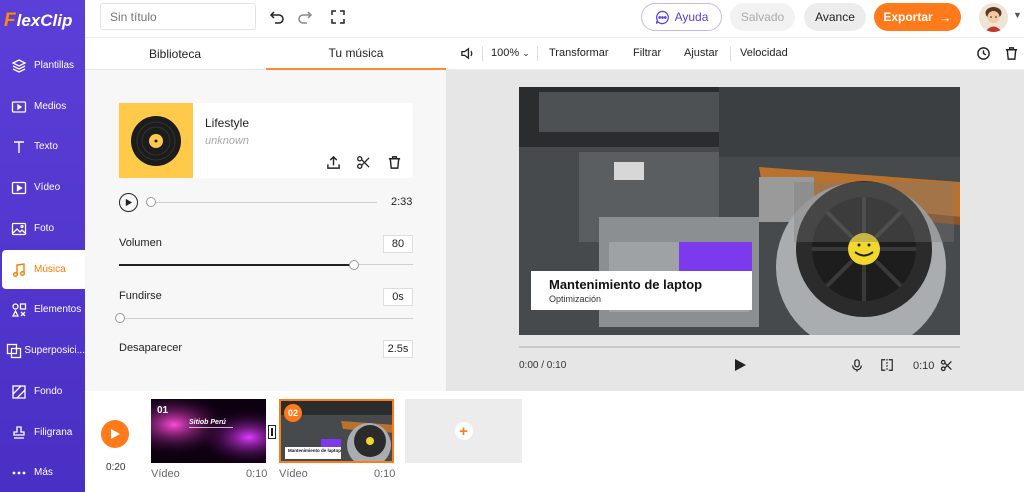  I want to click on fade-out-label: Desaparecer, so click(150, 348).